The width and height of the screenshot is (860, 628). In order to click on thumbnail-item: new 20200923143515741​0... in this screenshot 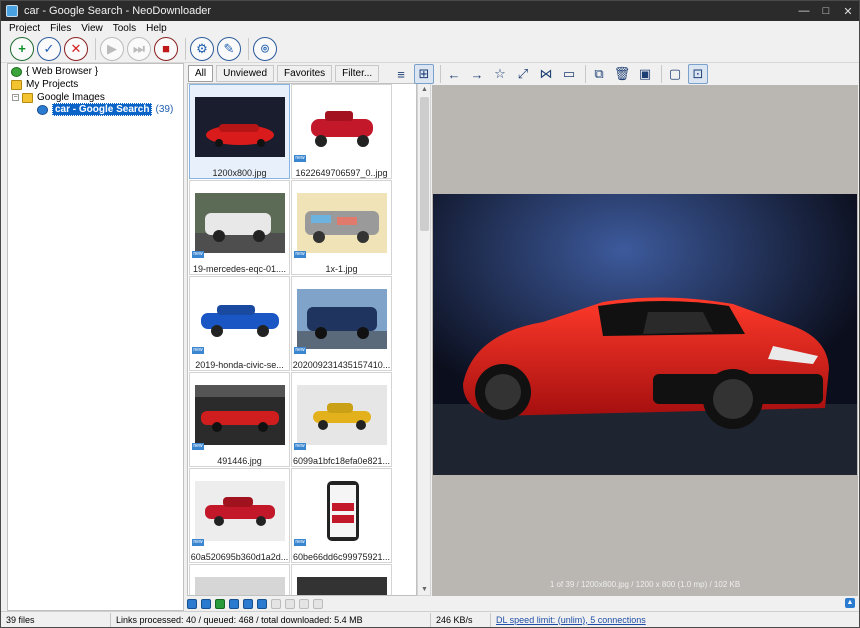, I will do `click(341, 323)`.